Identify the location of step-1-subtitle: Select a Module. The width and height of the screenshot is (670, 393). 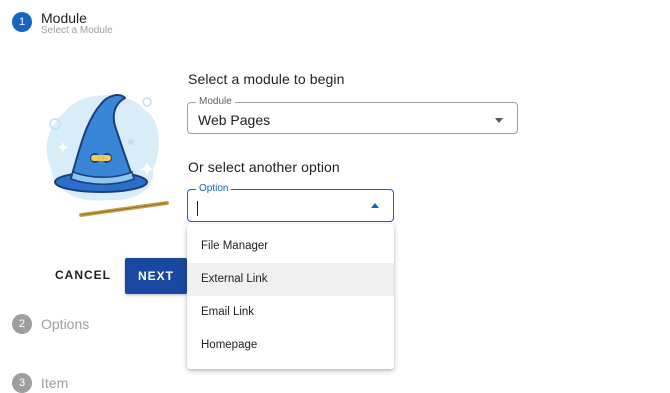
(77, 30).